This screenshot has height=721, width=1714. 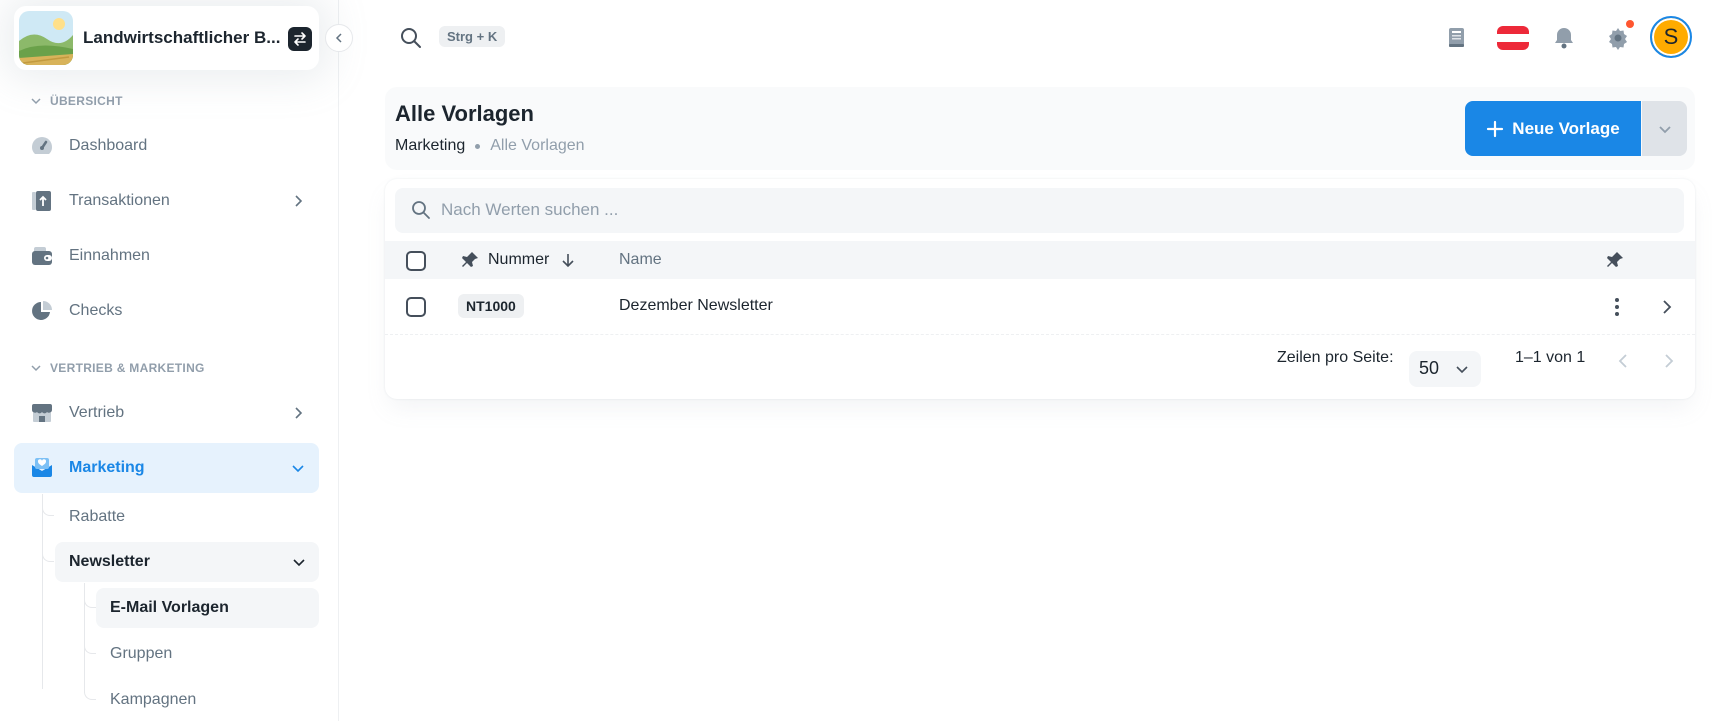 I want to click on plus-icon, so click(x=1495, y=128).